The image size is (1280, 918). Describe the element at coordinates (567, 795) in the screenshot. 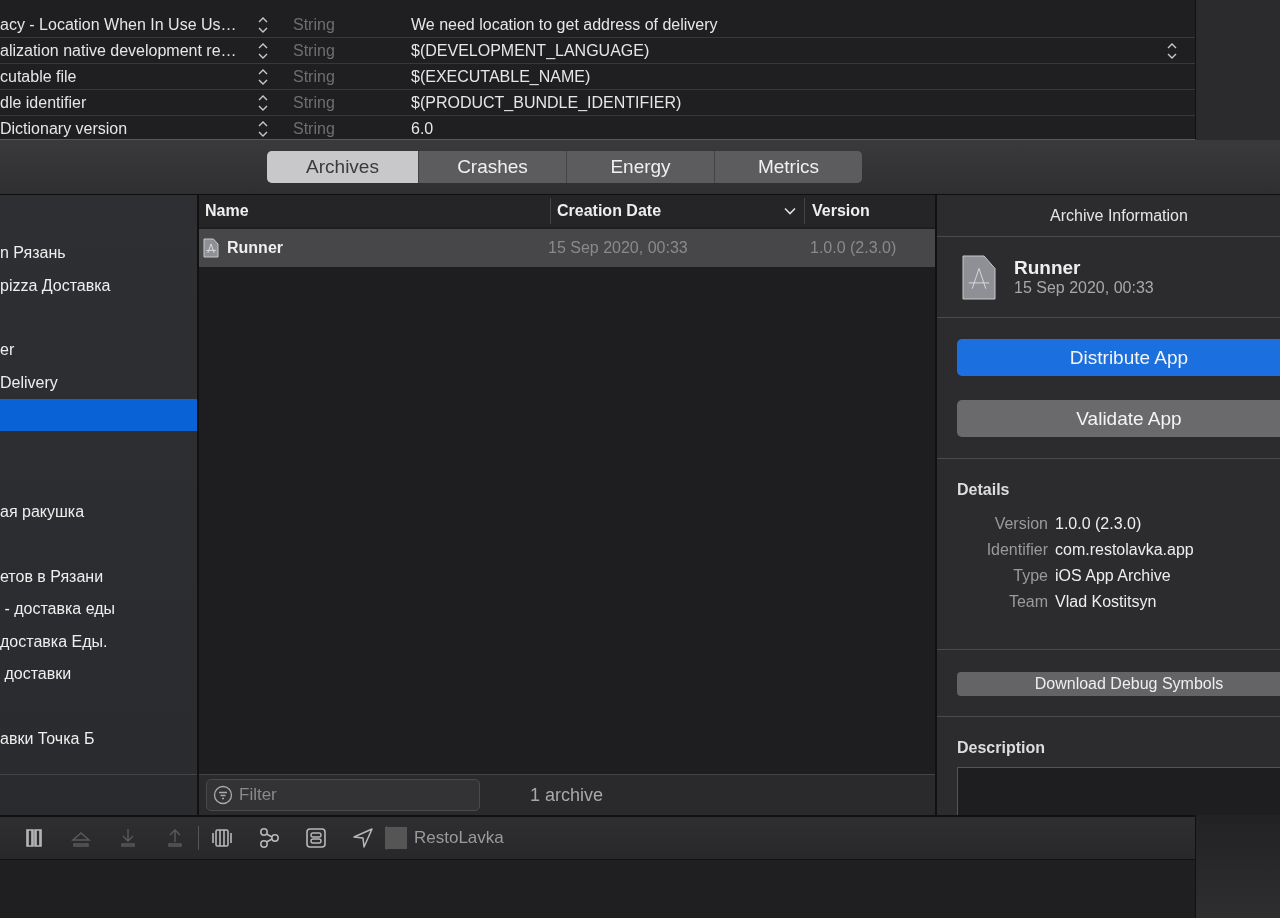

I see `archive-count: 1 archive` at that location.